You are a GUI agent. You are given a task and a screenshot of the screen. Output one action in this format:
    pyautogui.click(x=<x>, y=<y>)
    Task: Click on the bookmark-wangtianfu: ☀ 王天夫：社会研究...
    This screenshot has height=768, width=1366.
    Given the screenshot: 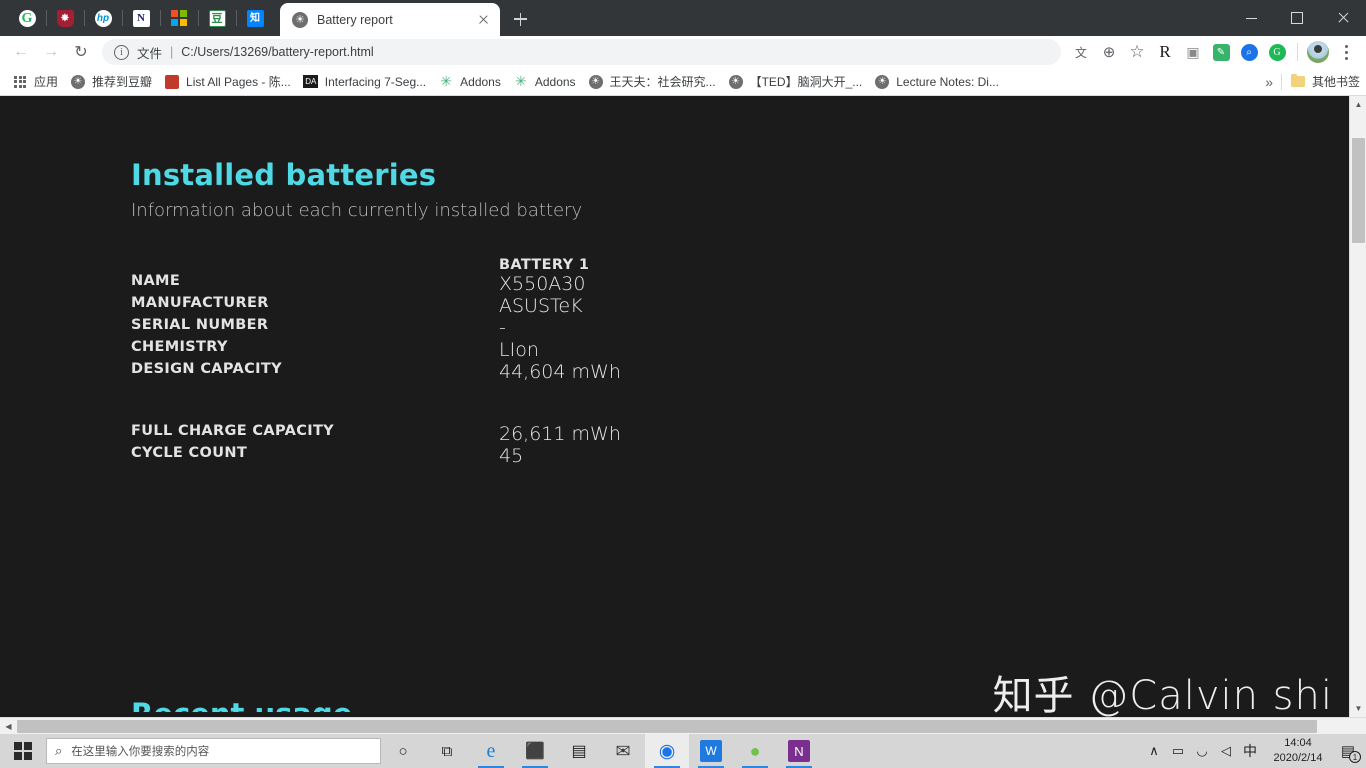 What is the action you would take?
    pyautogui.click(x=652, y=82)
    